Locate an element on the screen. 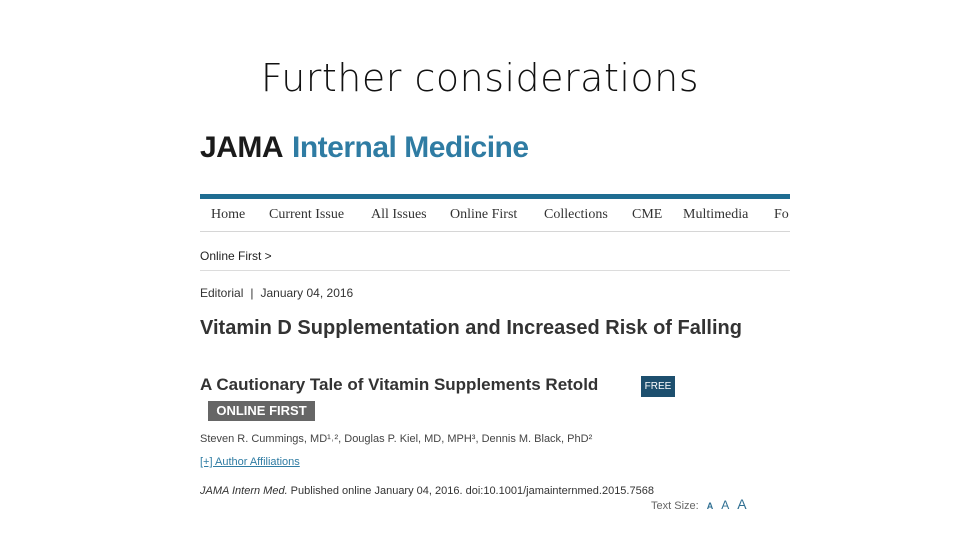  logo-journal-name: Internal Medicine is located at coordinates (410, 147).